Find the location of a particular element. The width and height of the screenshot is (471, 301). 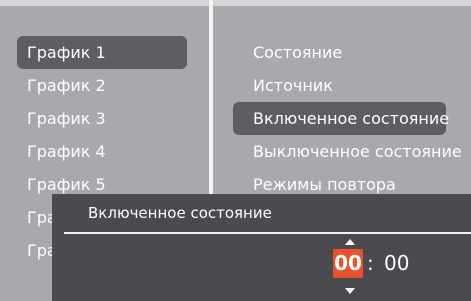

menu-item-state: Состояние is located at coordinates (343, 52).